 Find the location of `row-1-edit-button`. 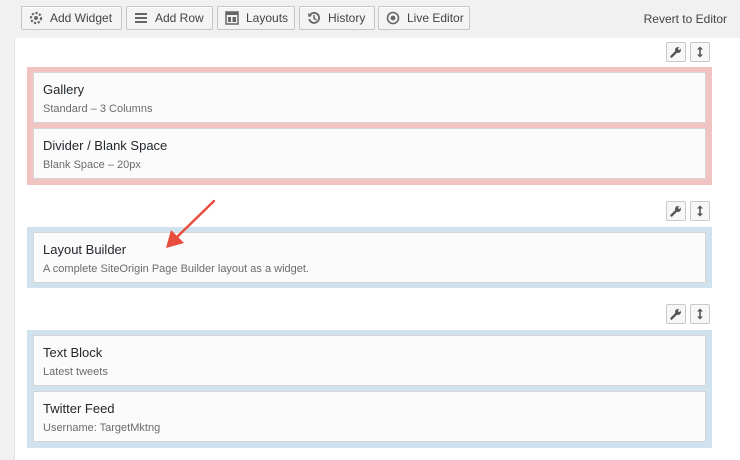

row-1-edit-button is located at coordinates (676, 52).